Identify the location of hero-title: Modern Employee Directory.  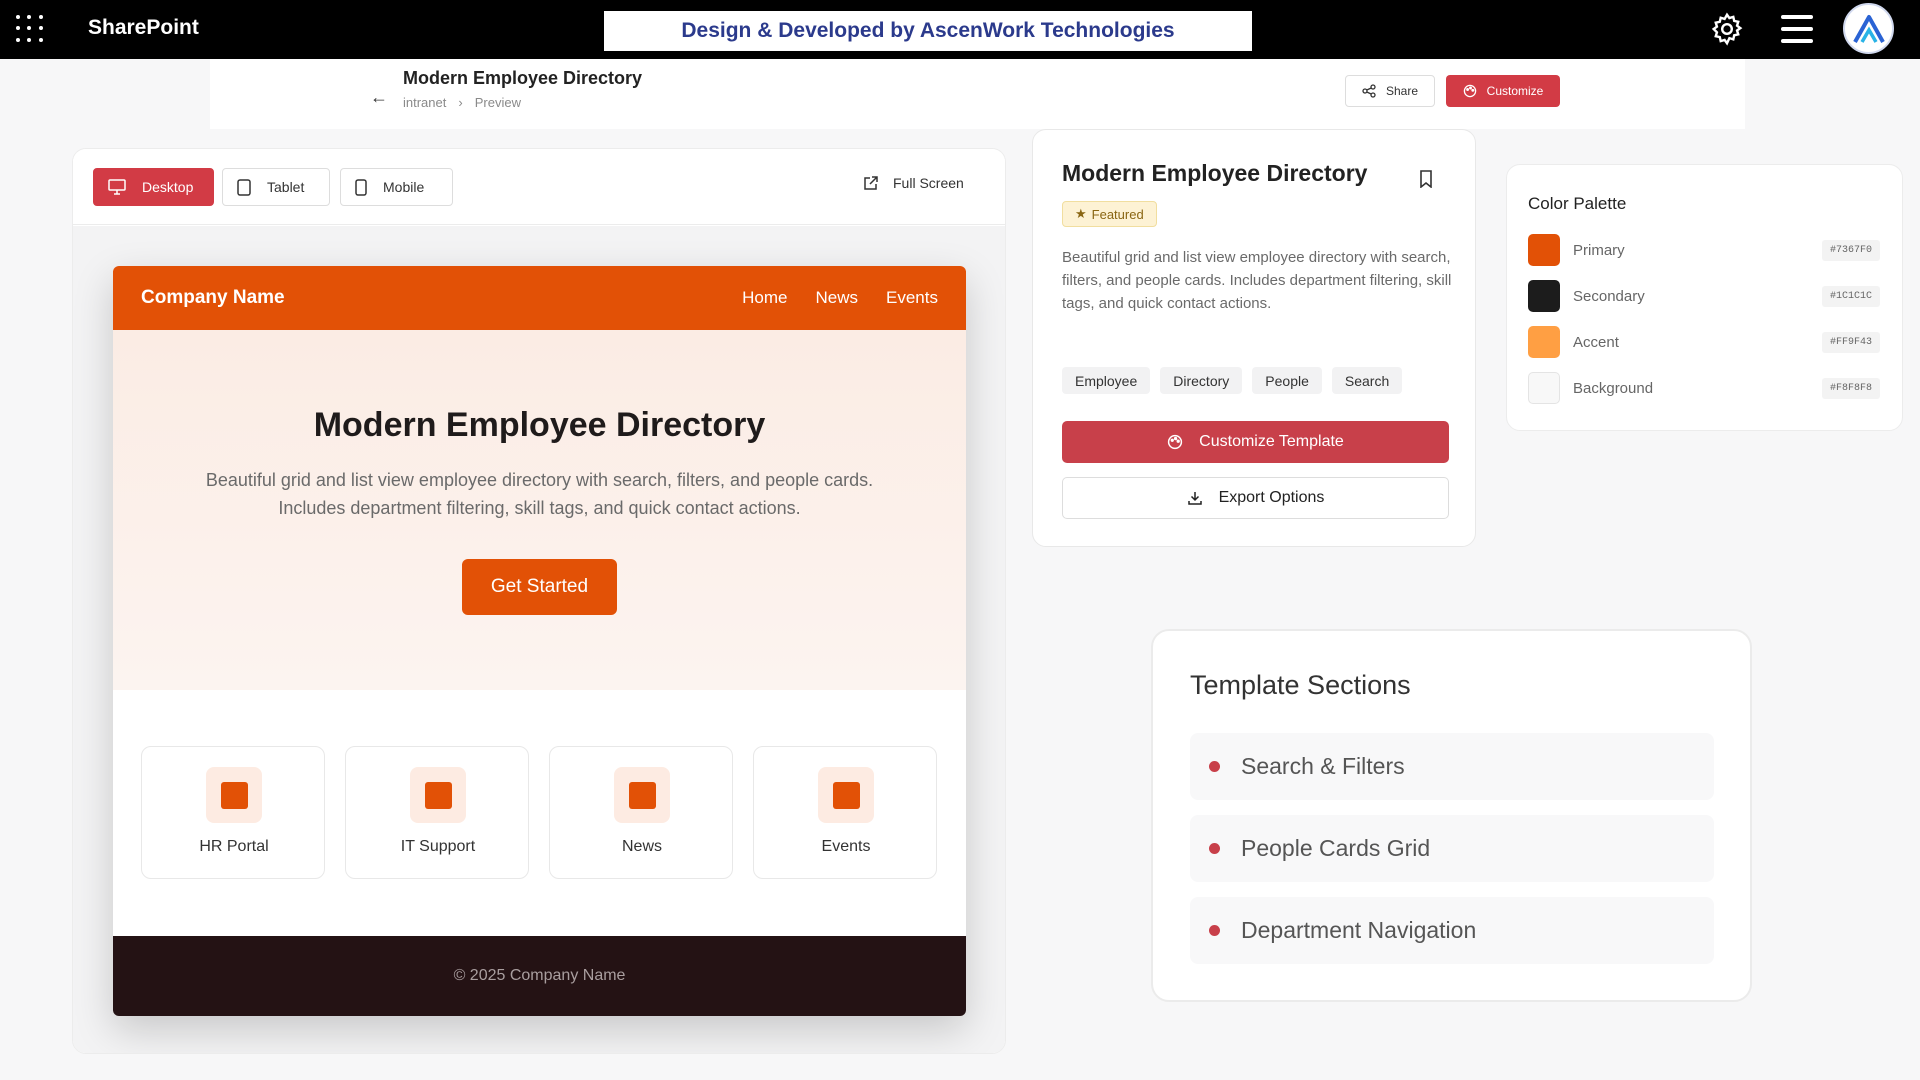
(539, 425).